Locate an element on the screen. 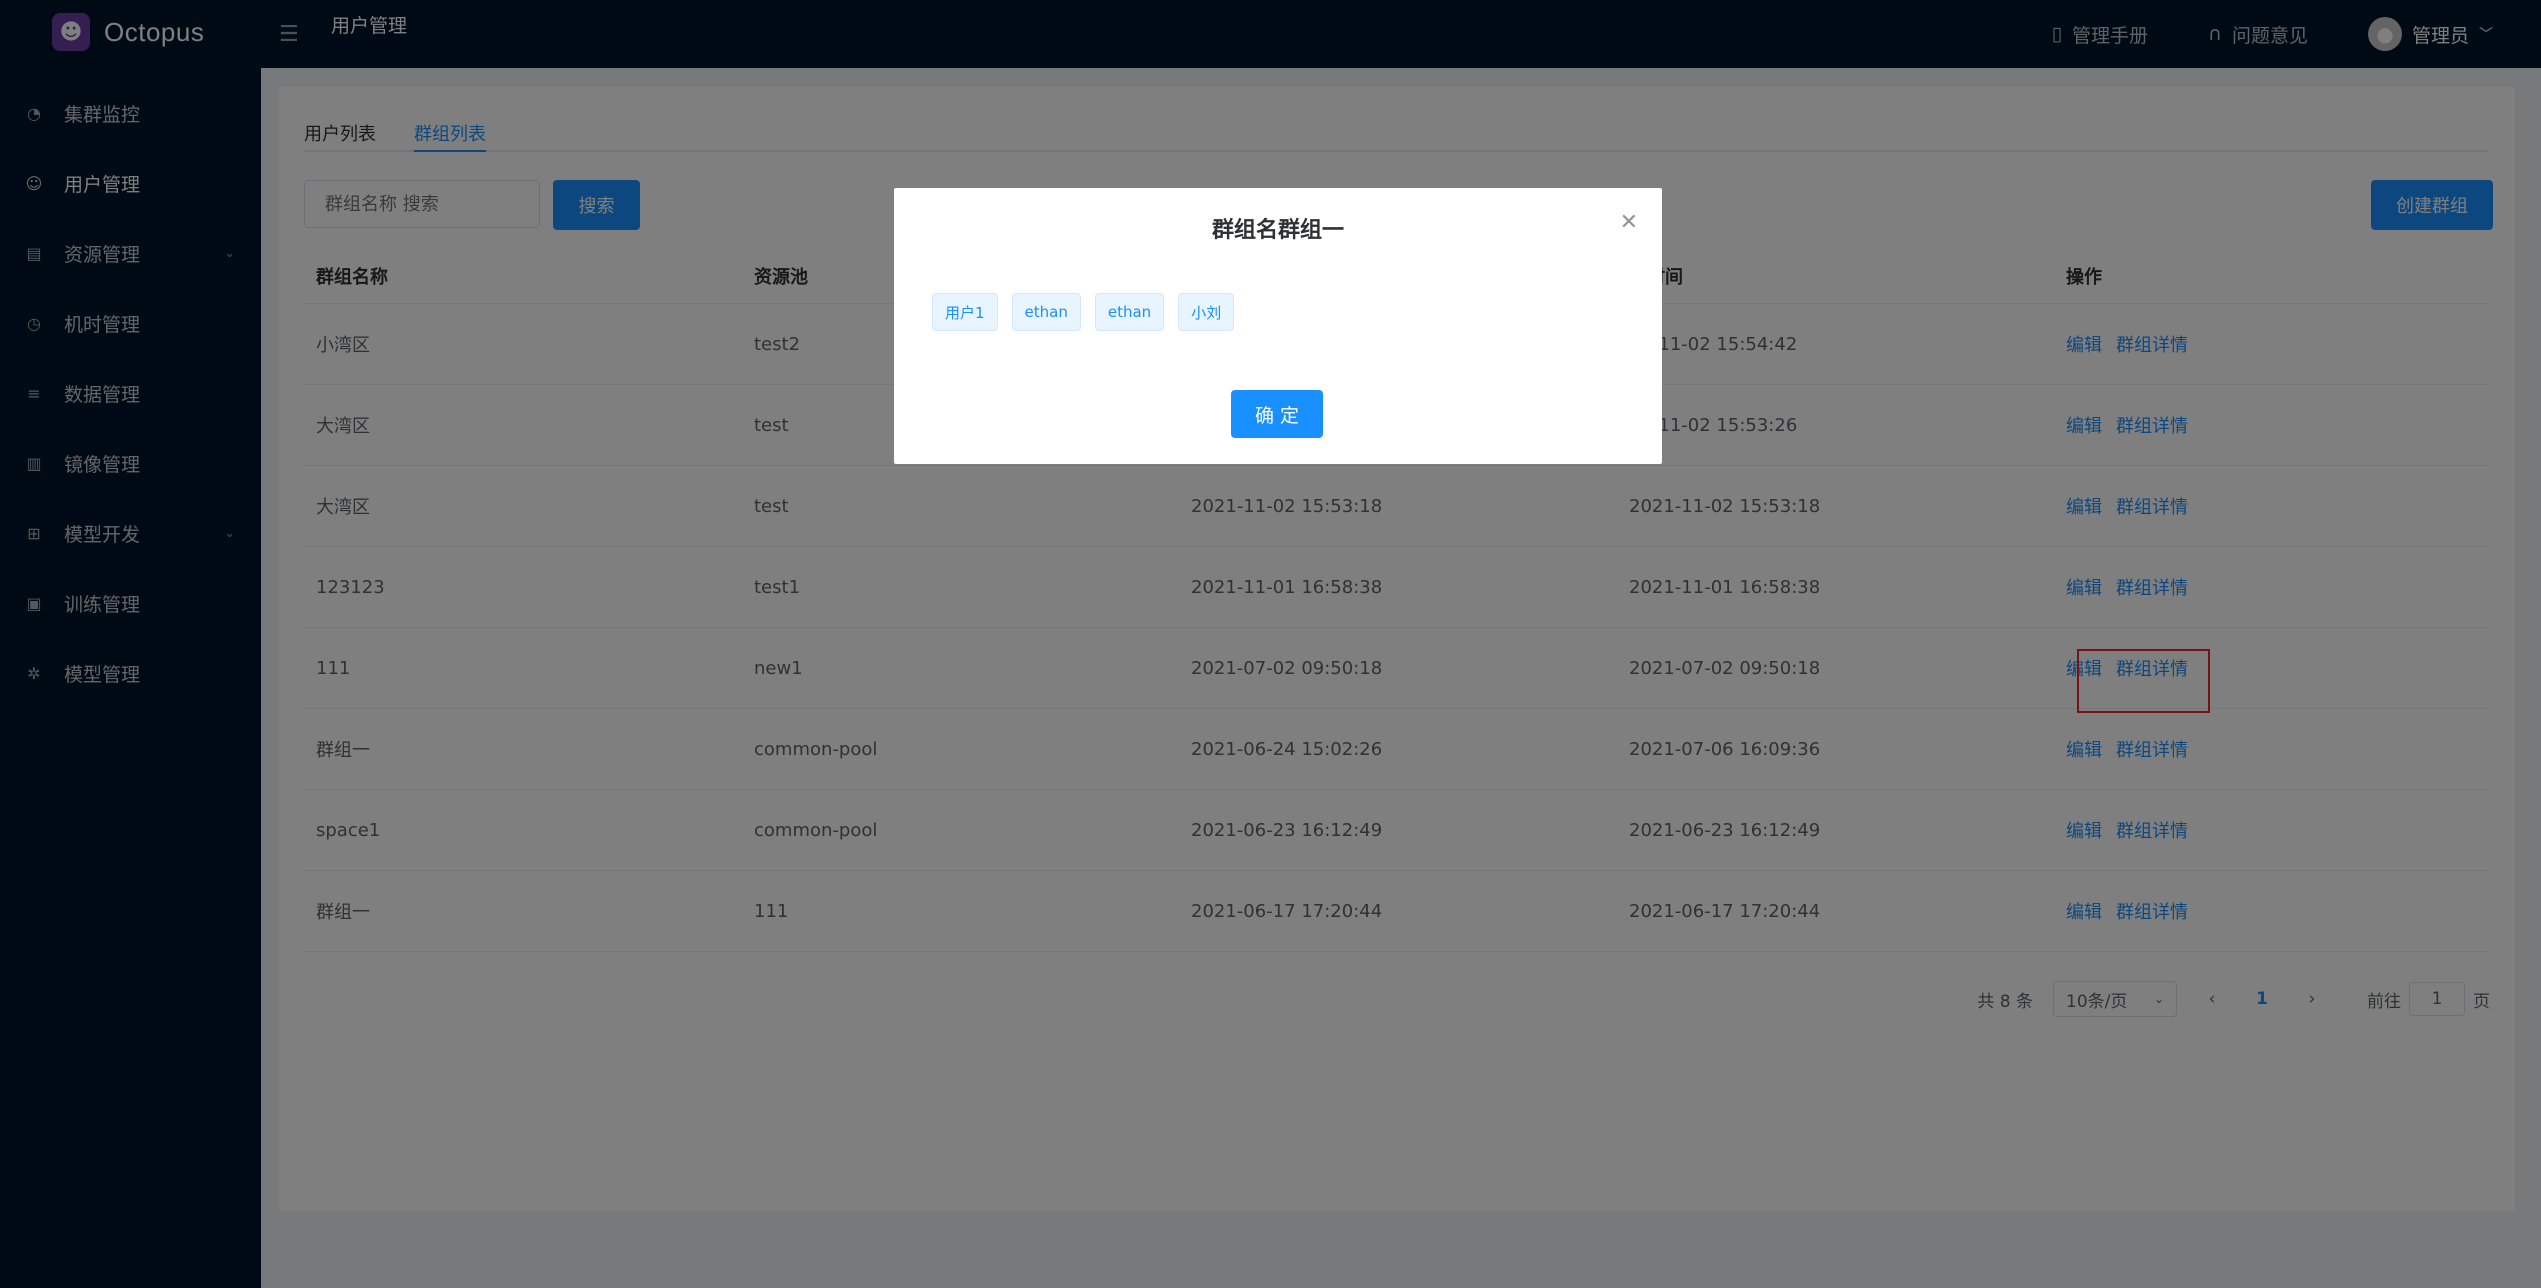  group-detail-dialog: 群组名群组一 ✕ 用户1 ethan ethan 小刘 确 定 is located at coordinates (1278, 326).